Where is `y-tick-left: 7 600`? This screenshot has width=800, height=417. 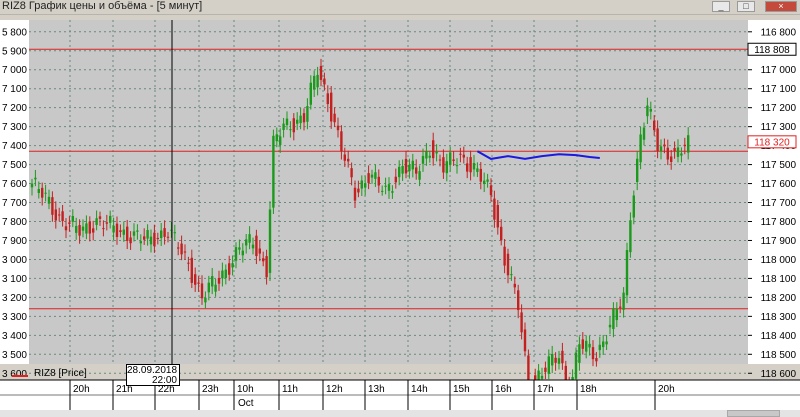
y-tick-left: 7 600 is located at coordinates (14, 184).